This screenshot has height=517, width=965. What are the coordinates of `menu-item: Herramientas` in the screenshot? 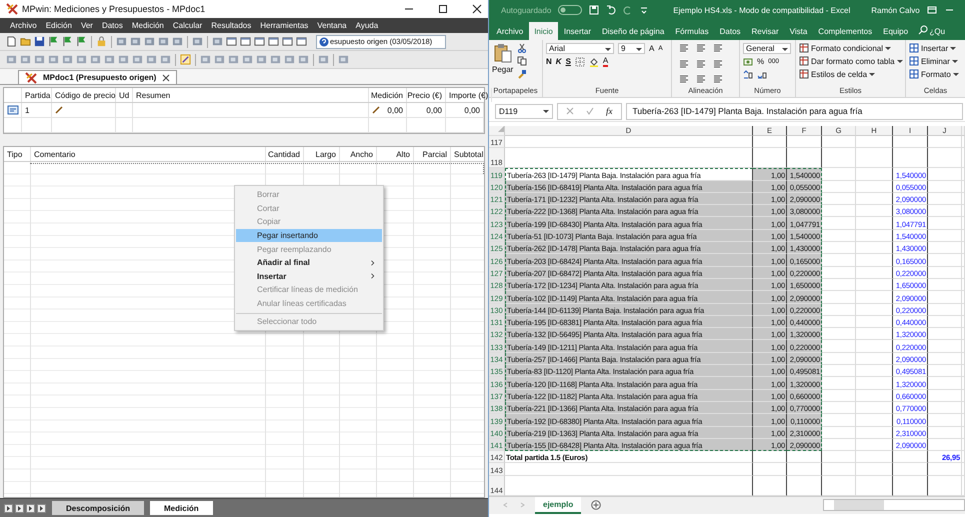 It's located at (284, 25).